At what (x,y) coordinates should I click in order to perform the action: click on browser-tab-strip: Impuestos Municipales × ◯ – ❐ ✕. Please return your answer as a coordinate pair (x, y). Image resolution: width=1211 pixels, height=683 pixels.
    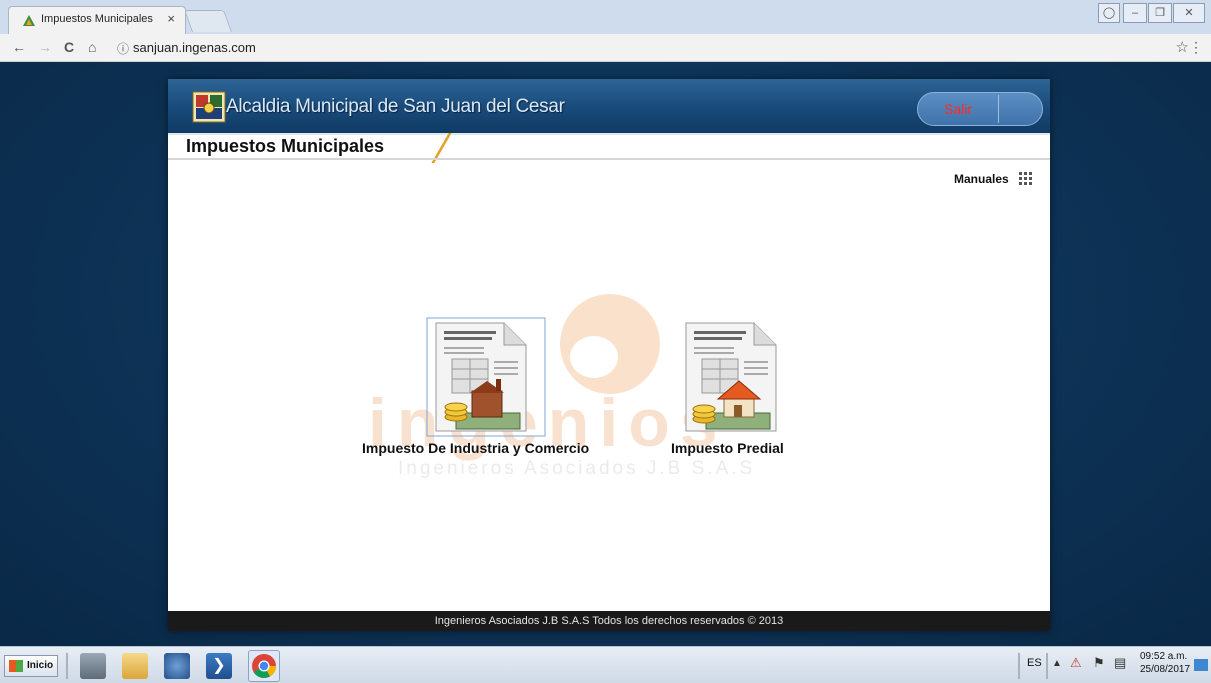
    Looking at the image, I should click on (605, 17).